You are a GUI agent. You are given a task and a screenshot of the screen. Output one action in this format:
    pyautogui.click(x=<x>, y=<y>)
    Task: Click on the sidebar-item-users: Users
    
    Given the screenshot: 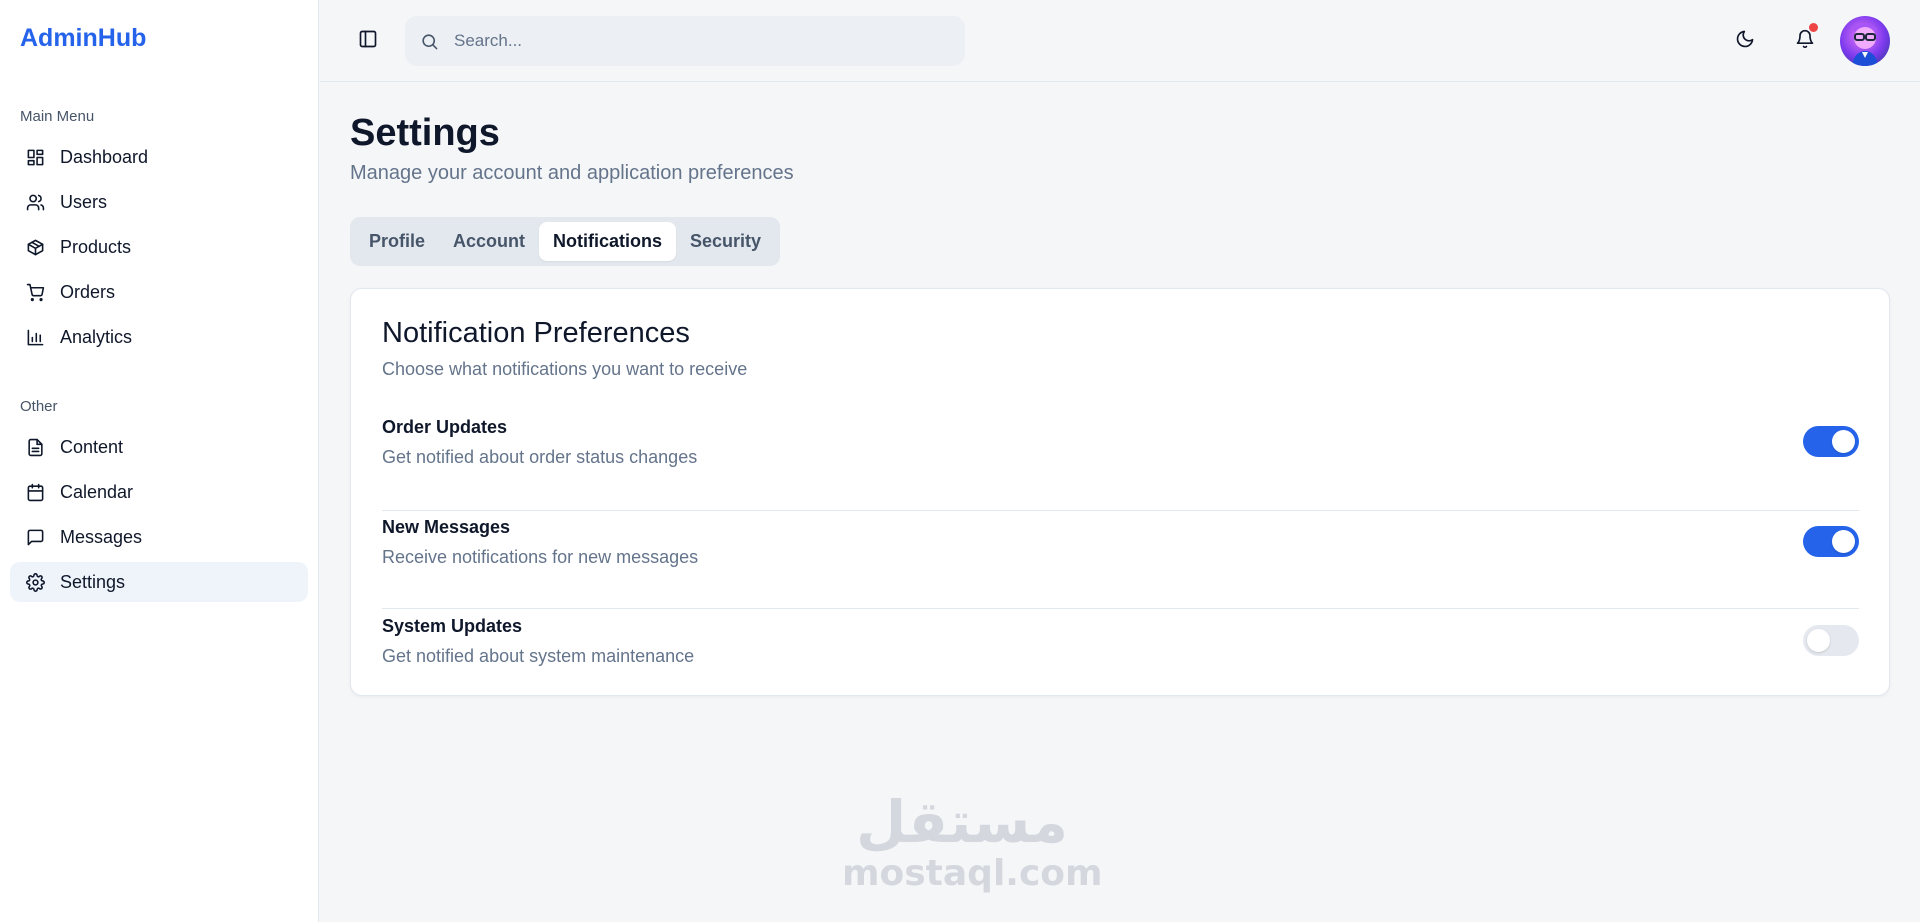 What is the action you would take?
    pyautogui.click(x=159, y=202)
    